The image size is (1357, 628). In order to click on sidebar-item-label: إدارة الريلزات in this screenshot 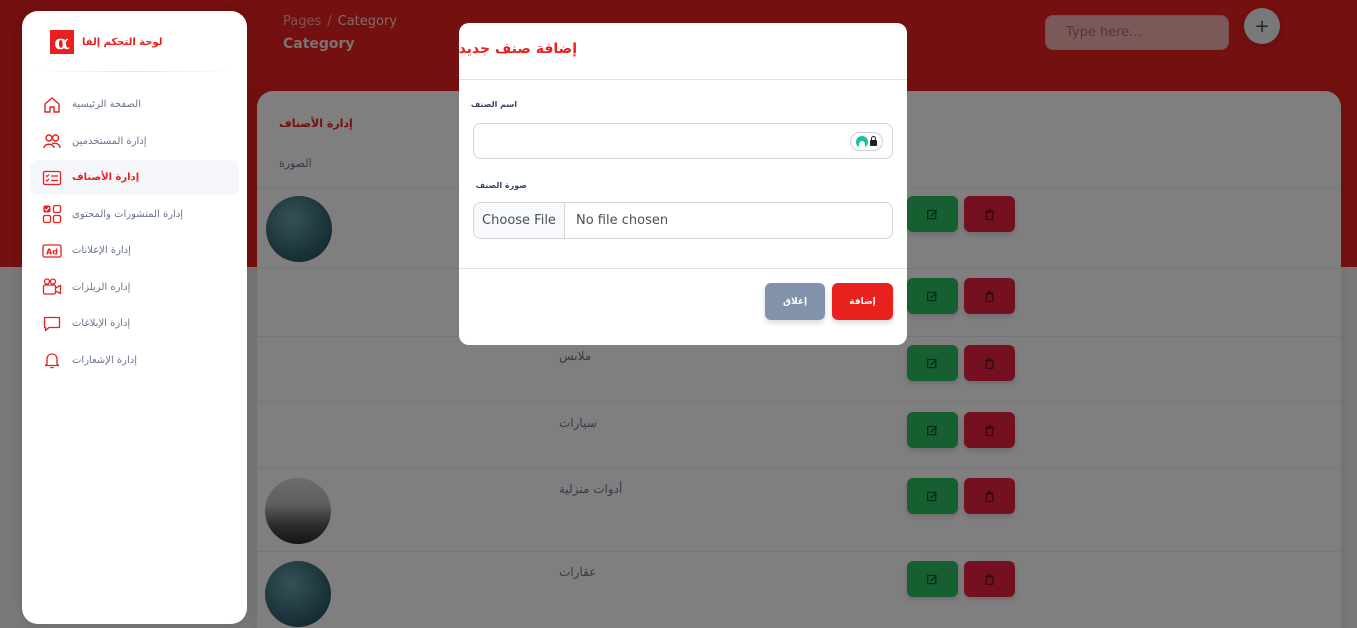, I will do `click(101, 287)`.